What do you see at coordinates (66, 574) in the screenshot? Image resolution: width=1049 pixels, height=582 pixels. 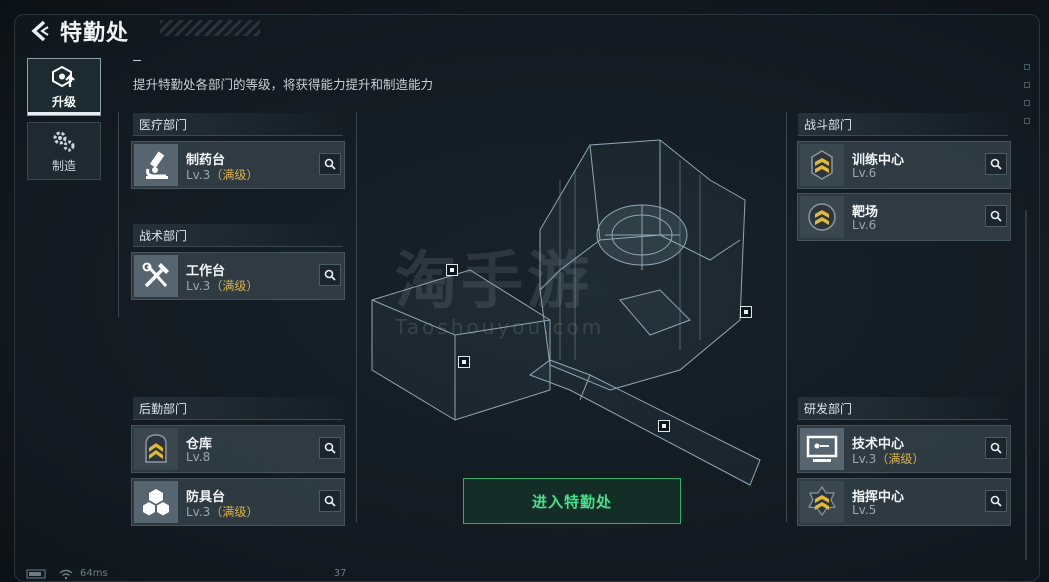 I see `wifi-icon` at bounding box center [66, 574].